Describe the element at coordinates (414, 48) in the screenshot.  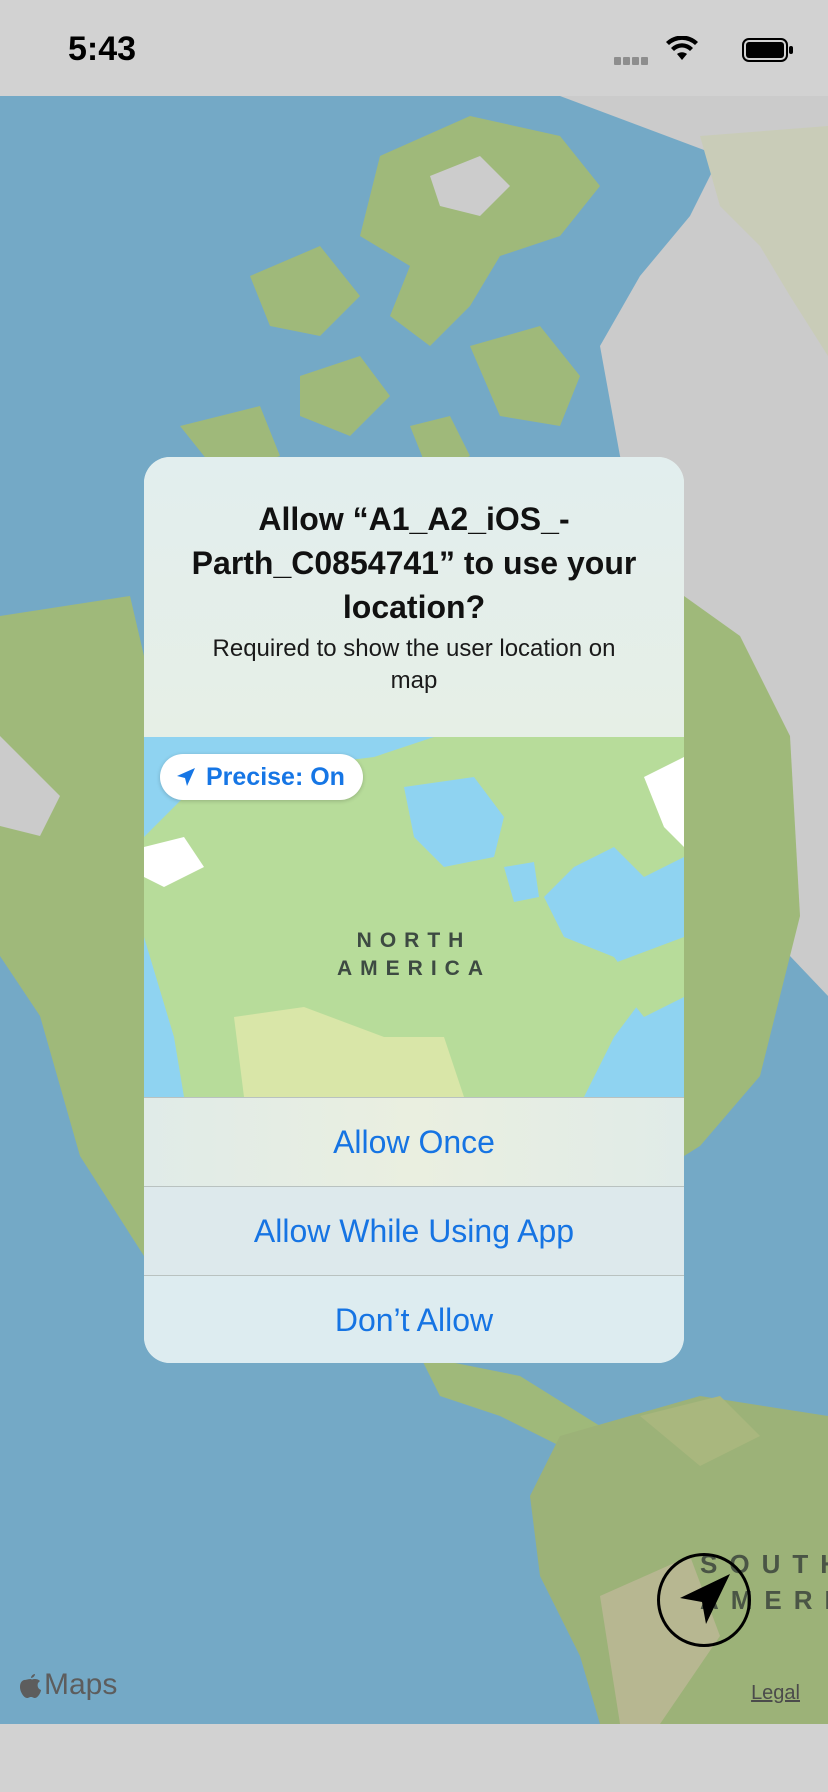
I see `status-bar: 5:43` at that location.